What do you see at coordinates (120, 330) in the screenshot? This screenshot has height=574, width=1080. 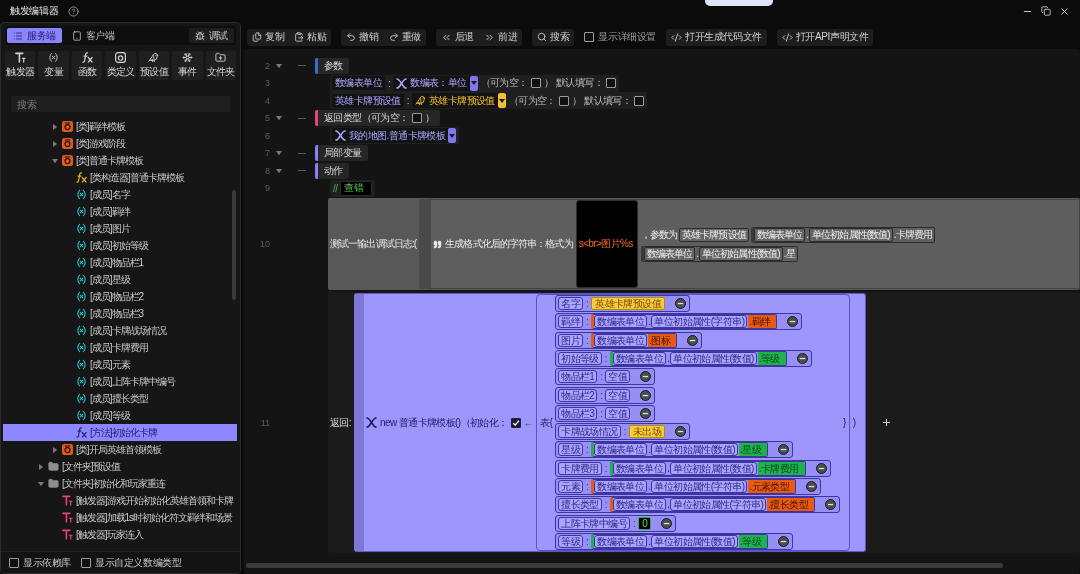 I see `tree-item: [成员]卡牌战场情况` at bounding box center [120, 330].